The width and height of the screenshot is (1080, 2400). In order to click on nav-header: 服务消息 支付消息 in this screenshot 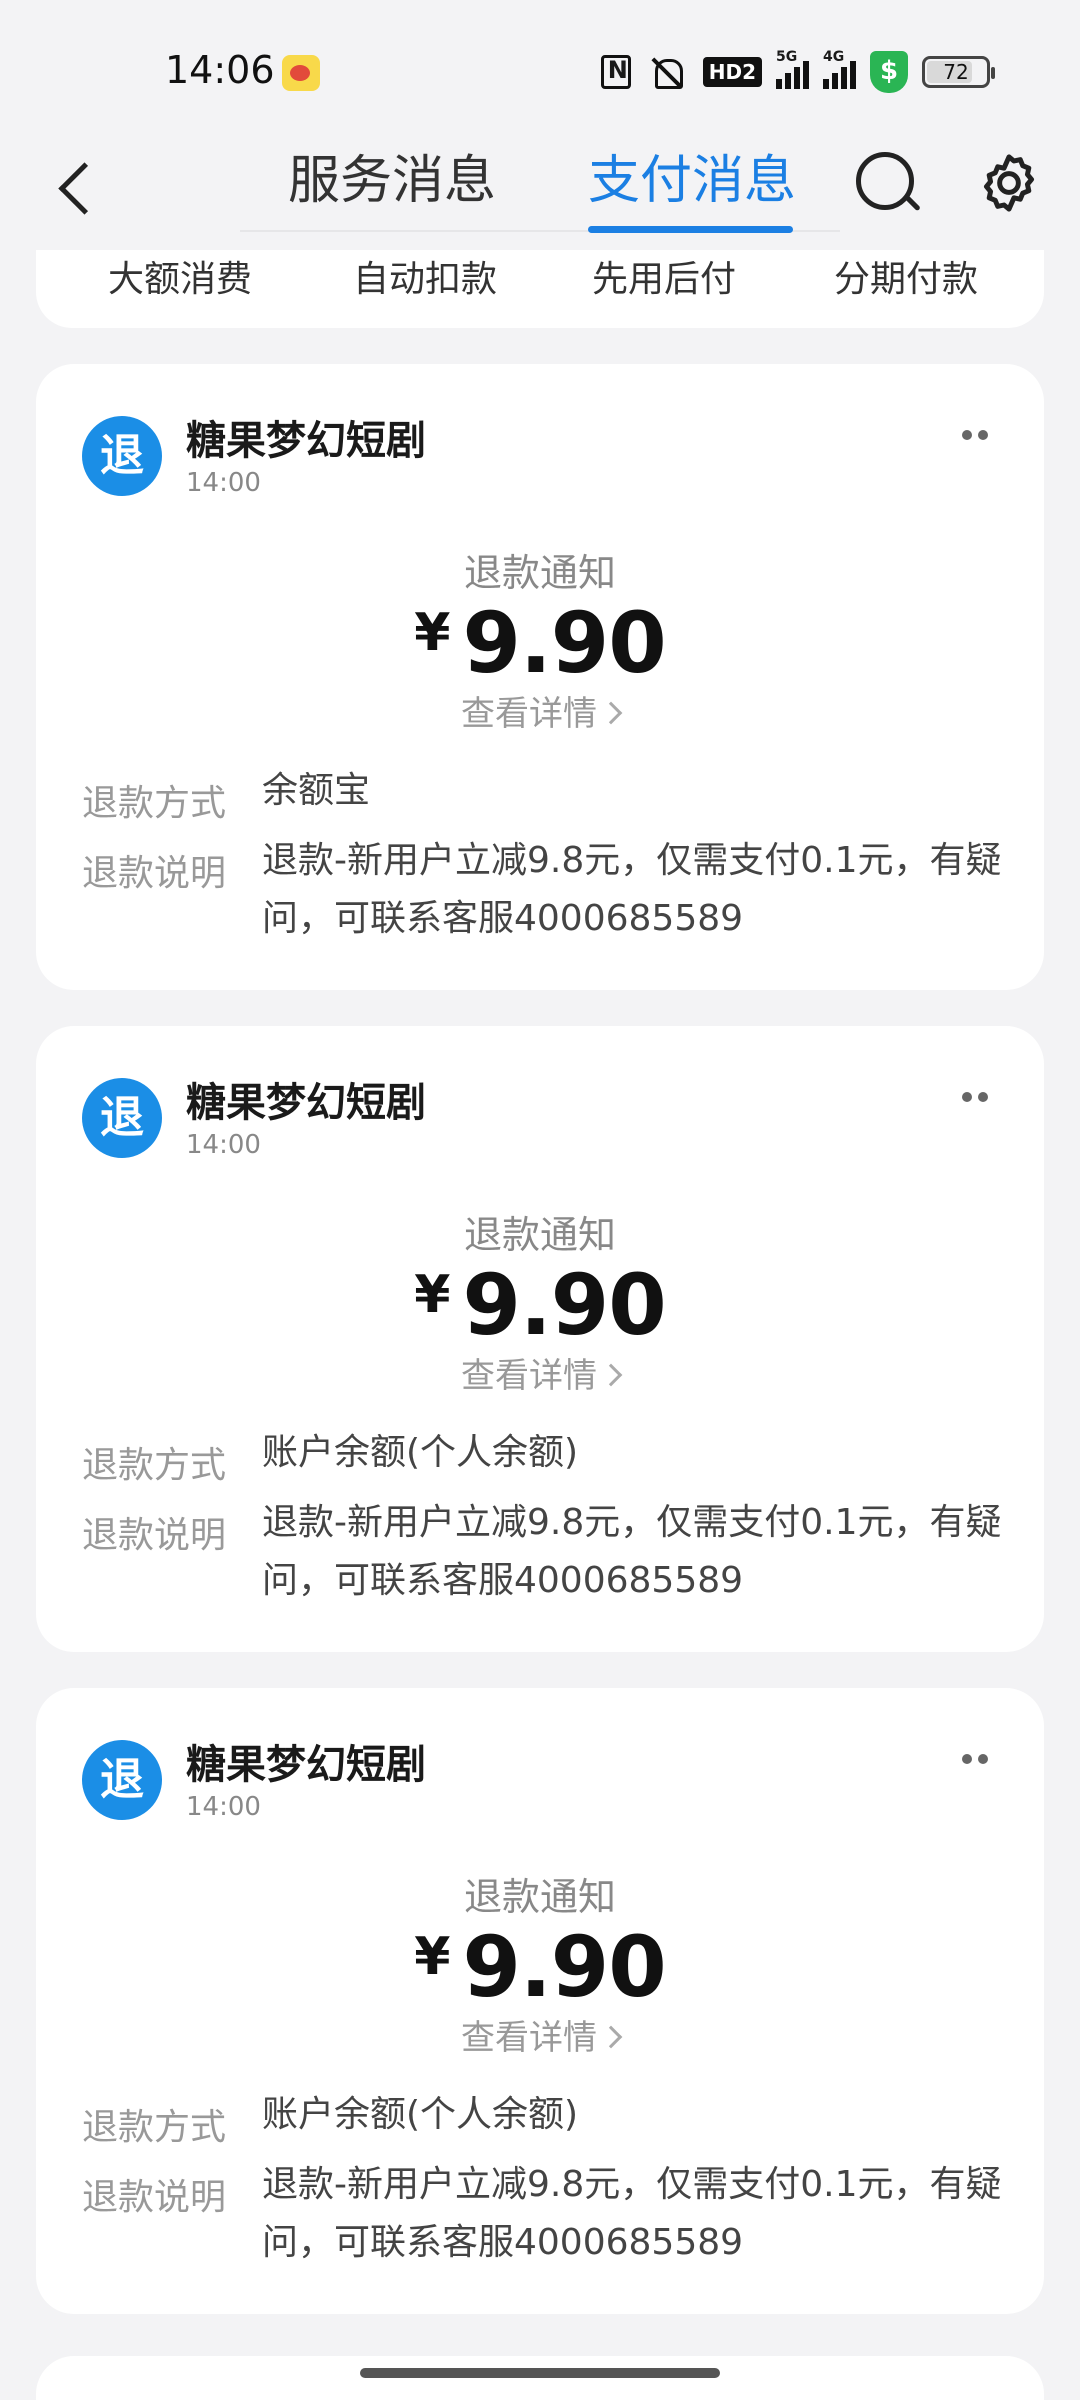, I will do `click(540, 190)`.